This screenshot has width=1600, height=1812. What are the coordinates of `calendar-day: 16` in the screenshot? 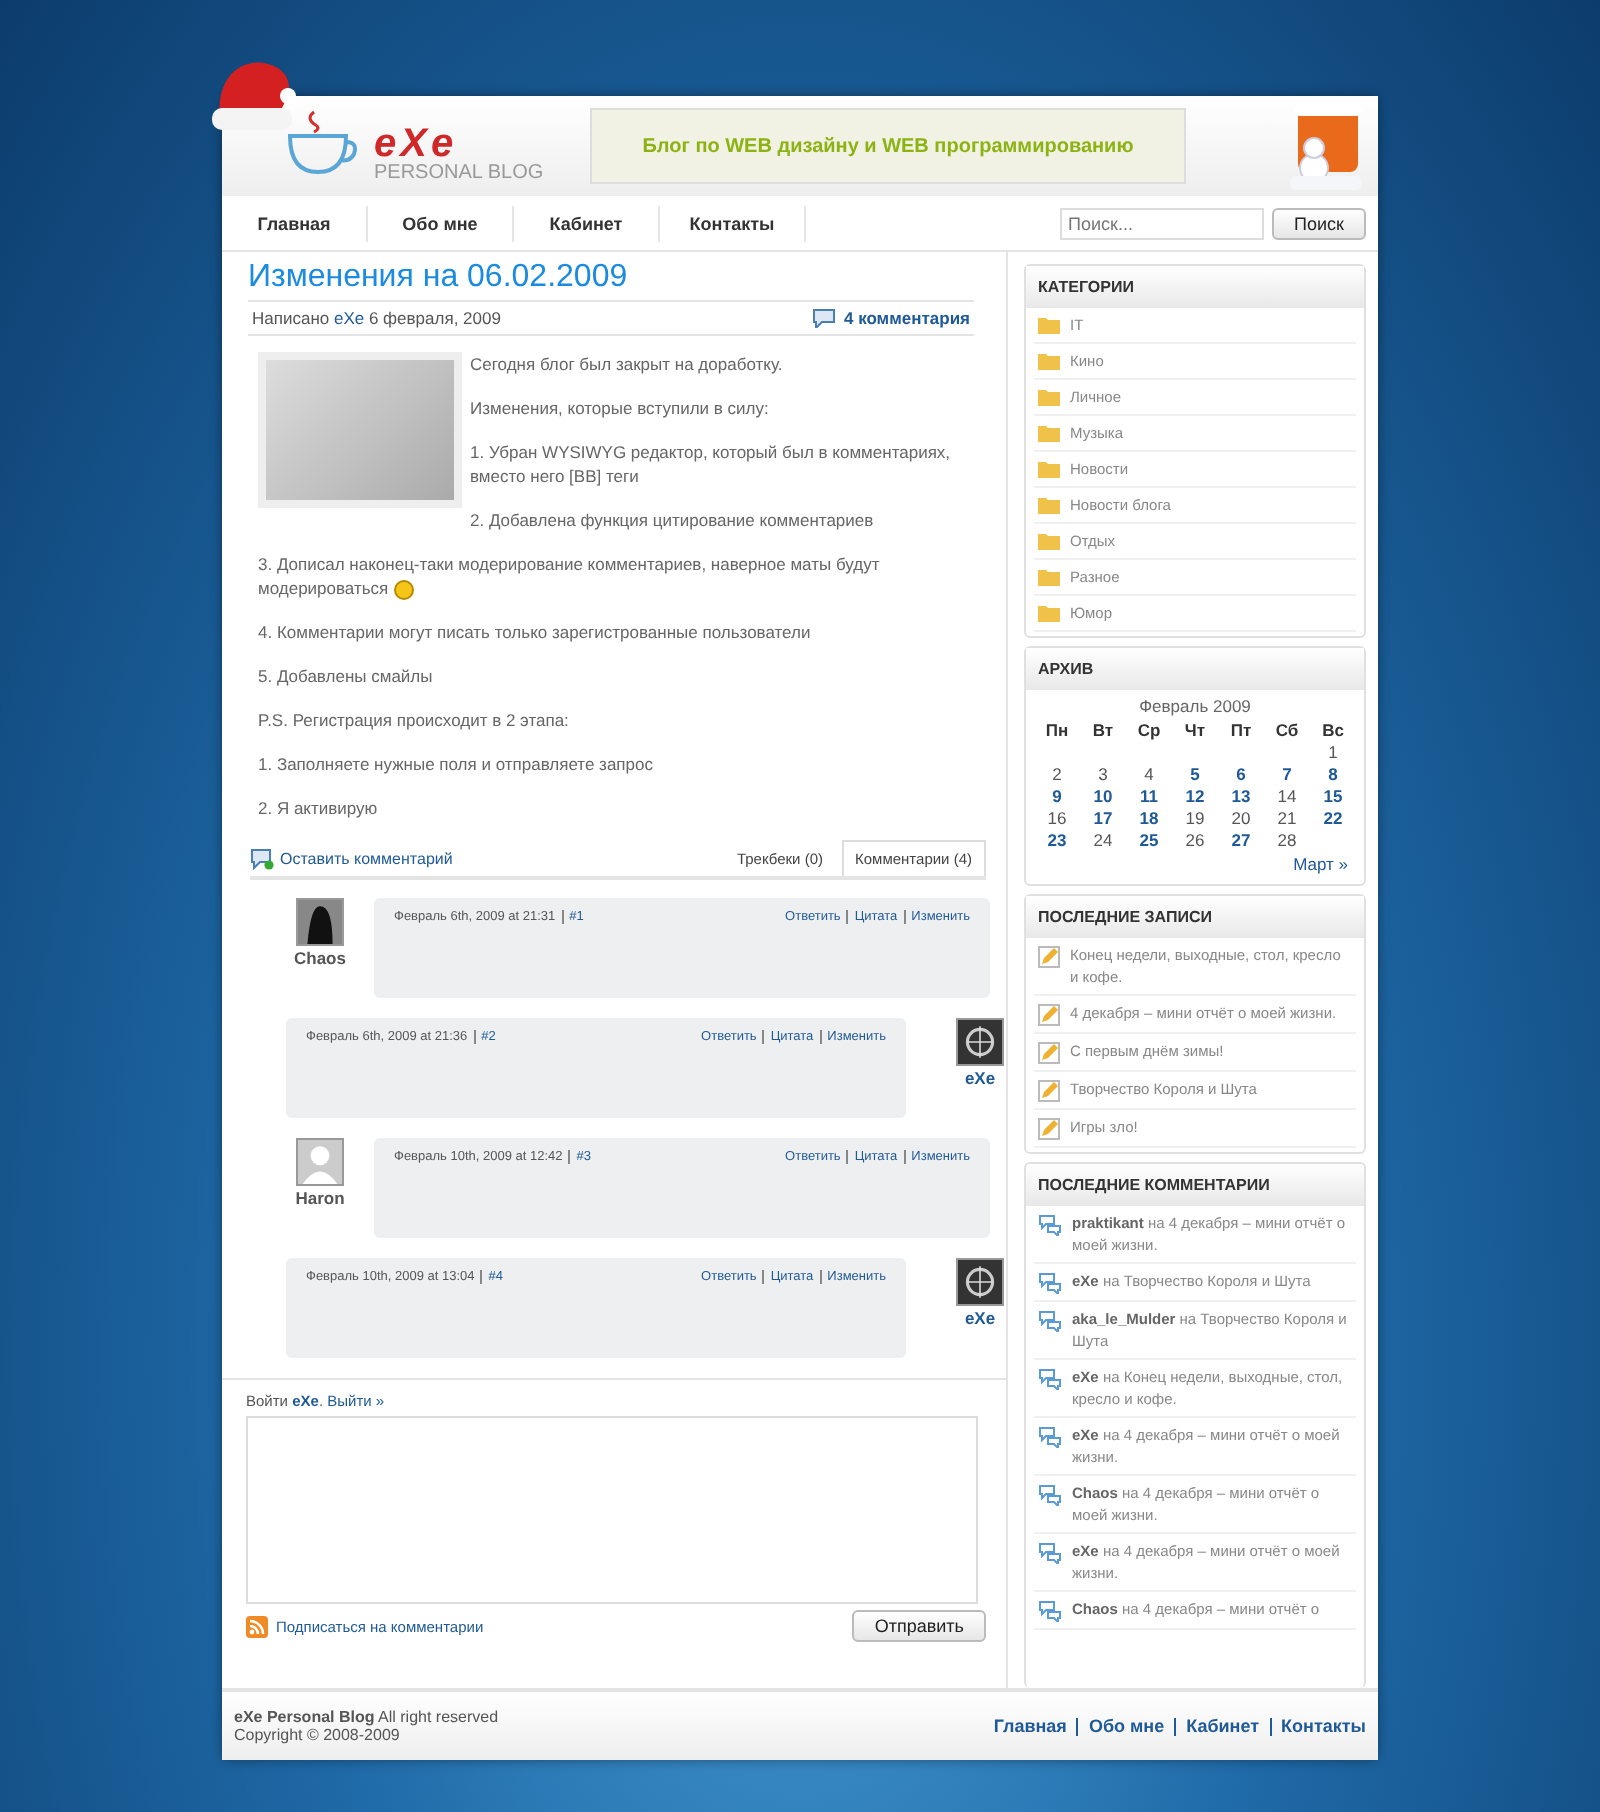 It's located at (1057, 818).